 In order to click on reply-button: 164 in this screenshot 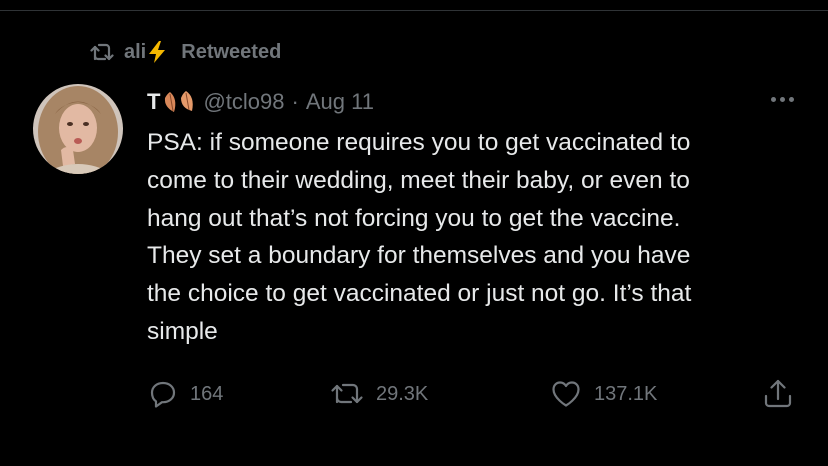, I will do `click(185, 394)`.